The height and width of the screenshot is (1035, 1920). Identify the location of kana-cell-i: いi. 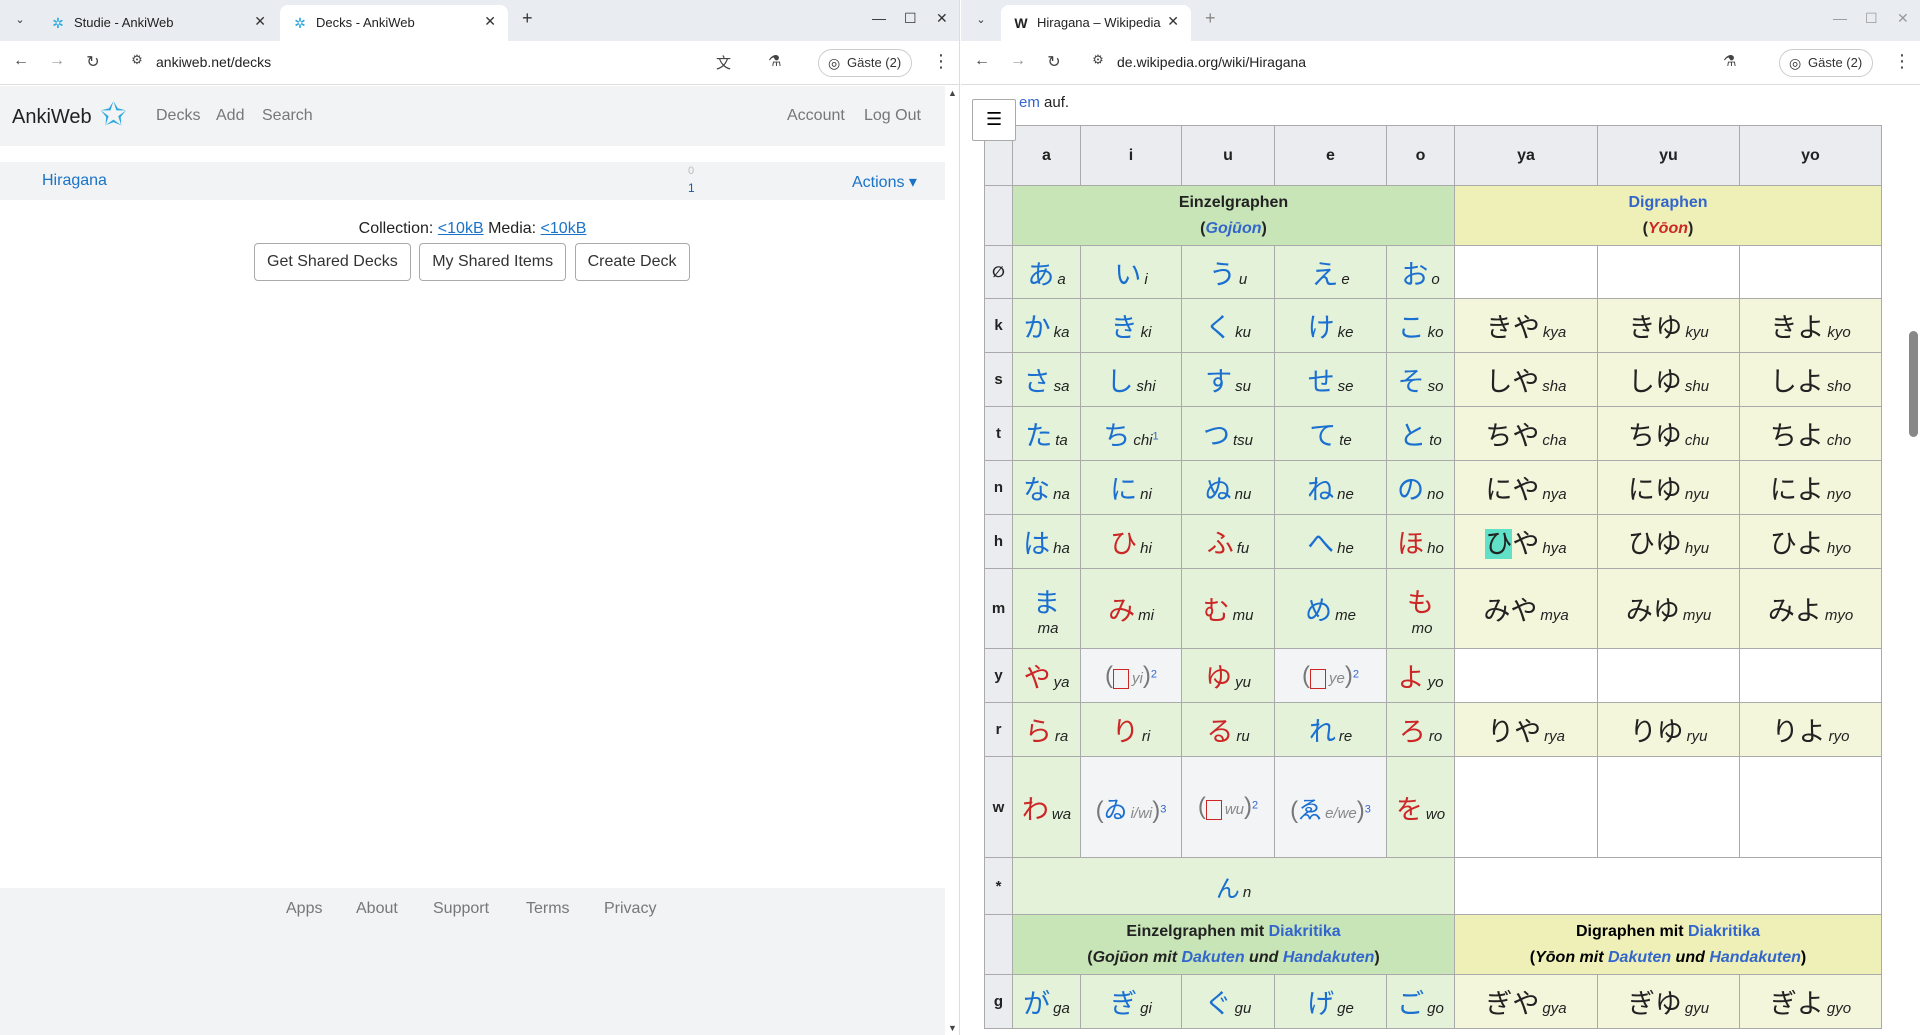
(1131, 272).